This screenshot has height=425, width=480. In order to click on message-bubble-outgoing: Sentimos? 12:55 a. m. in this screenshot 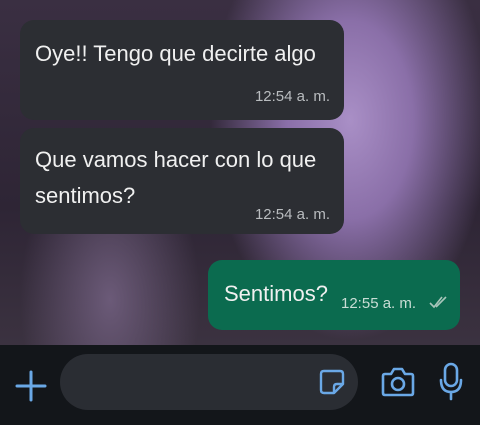, I will do `click(334, 295)`.